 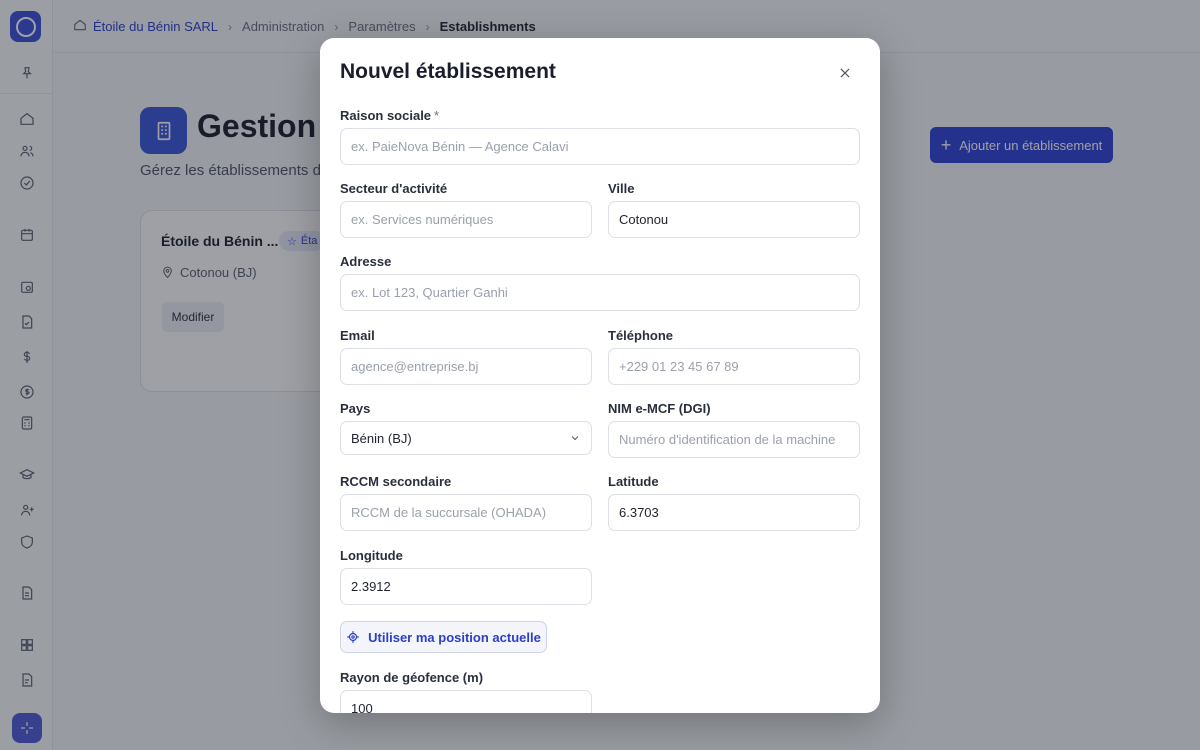 I want to click on nim-label: NIM e-MCF (DGI), so click(x=659, y=408).